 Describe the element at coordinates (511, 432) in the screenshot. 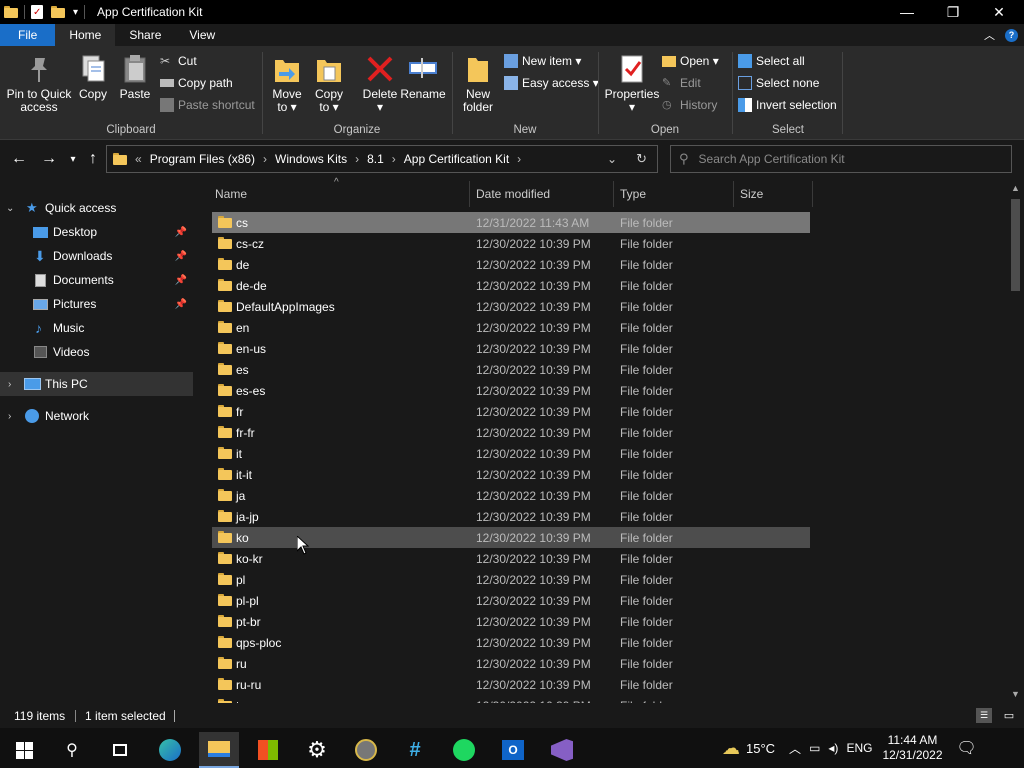

I see `table-row: fr-fr 12/30/2022 10:39 PM File folder` at that location.